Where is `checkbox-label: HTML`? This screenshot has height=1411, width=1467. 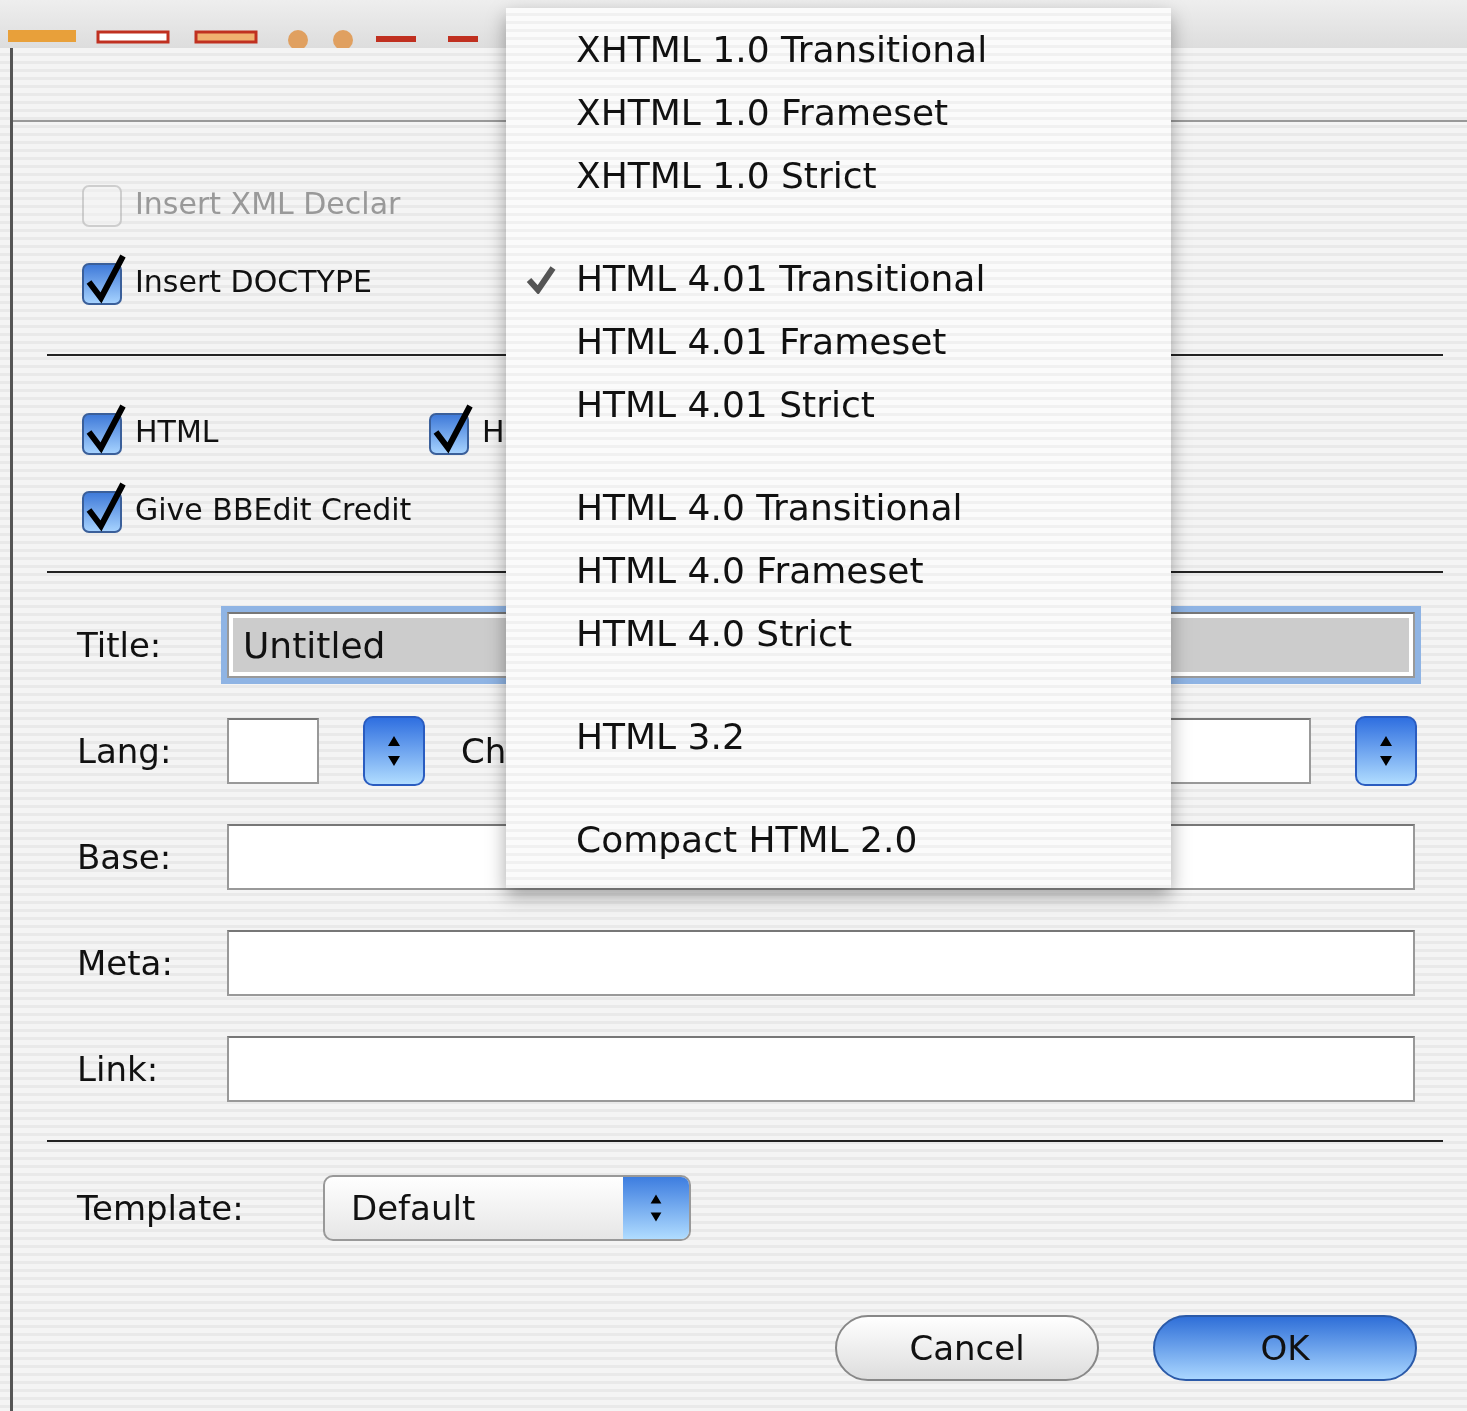 checkbox-label: HTML is located at coordinates (177, 432).